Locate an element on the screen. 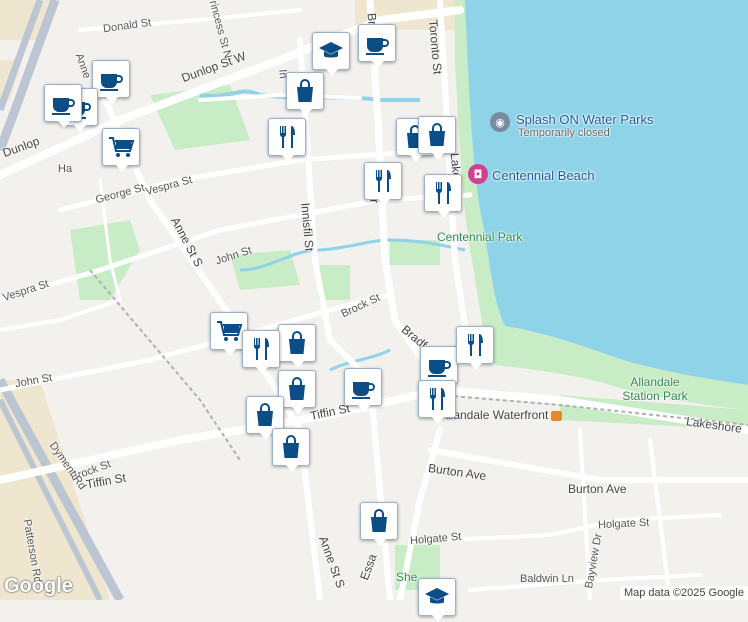 This screenshot has width=748, height=622. google-logo: Google is located at coordinates (38, 586).